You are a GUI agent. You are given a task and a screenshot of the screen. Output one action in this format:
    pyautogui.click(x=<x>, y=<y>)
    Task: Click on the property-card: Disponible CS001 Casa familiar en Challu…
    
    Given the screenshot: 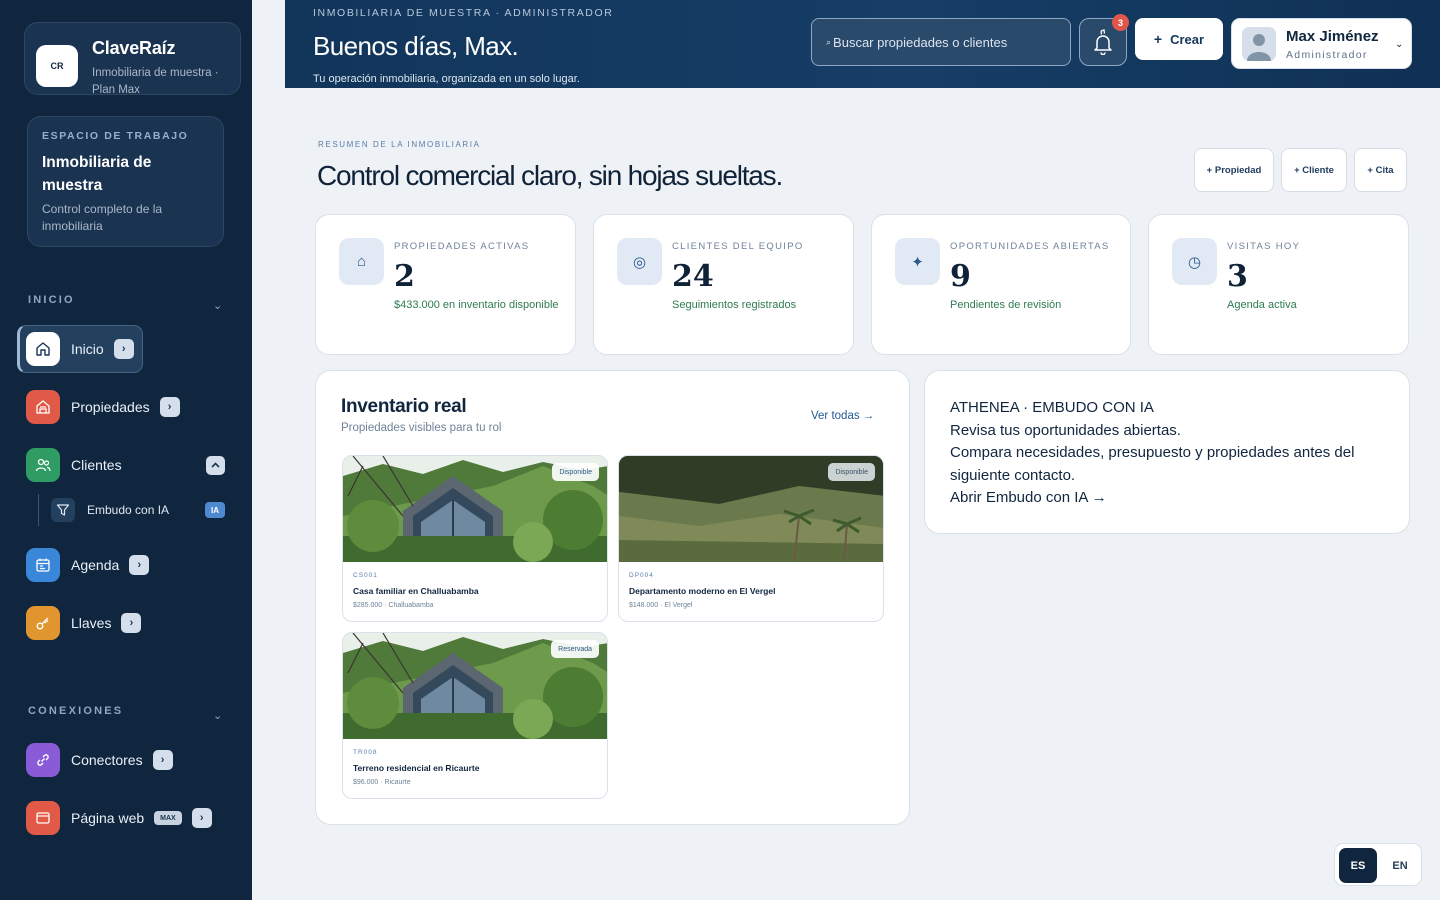 What is the action you would take?
    pyautogui.click(x=475, y=538)
    